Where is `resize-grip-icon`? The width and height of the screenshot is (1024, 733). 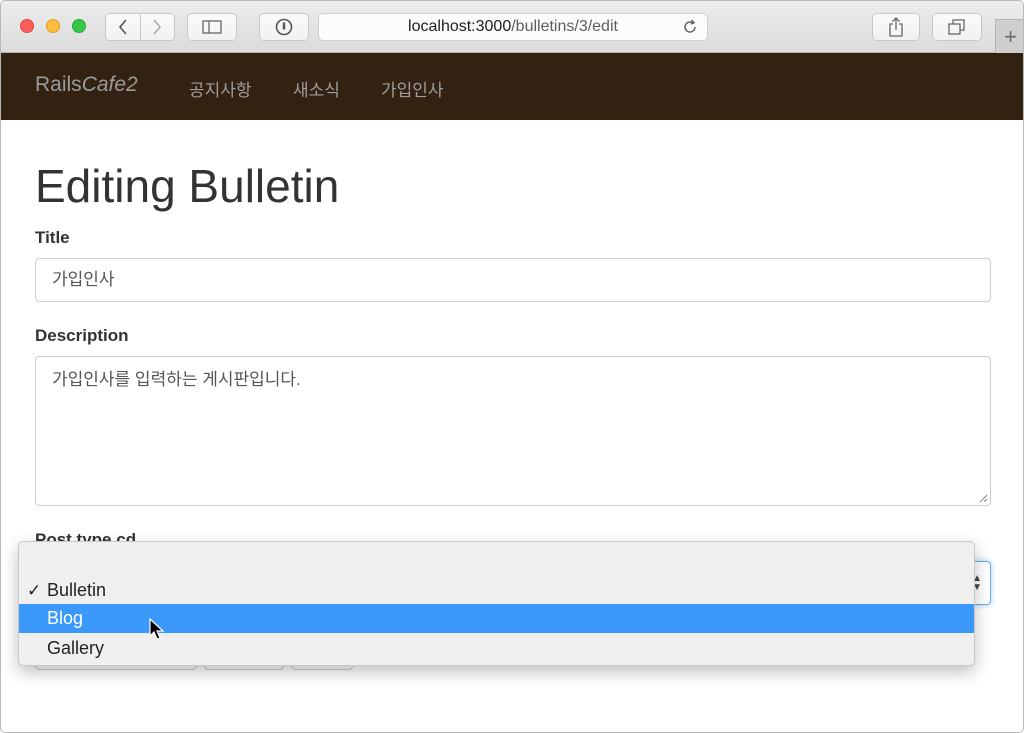 resize-grip-icon is located at coordinates (983, 498).